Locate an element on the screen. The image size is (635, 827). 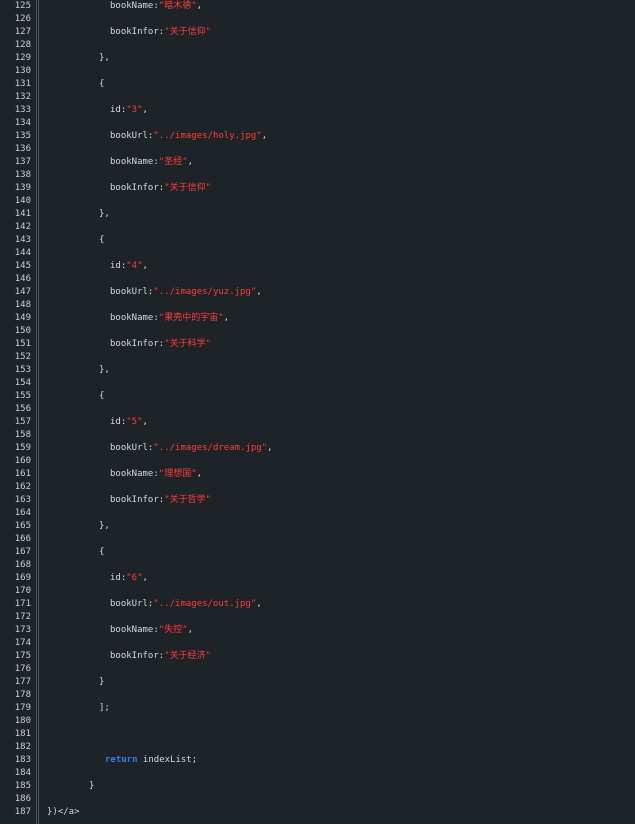
code-line: 141}, is located at coordinates (317, 214).